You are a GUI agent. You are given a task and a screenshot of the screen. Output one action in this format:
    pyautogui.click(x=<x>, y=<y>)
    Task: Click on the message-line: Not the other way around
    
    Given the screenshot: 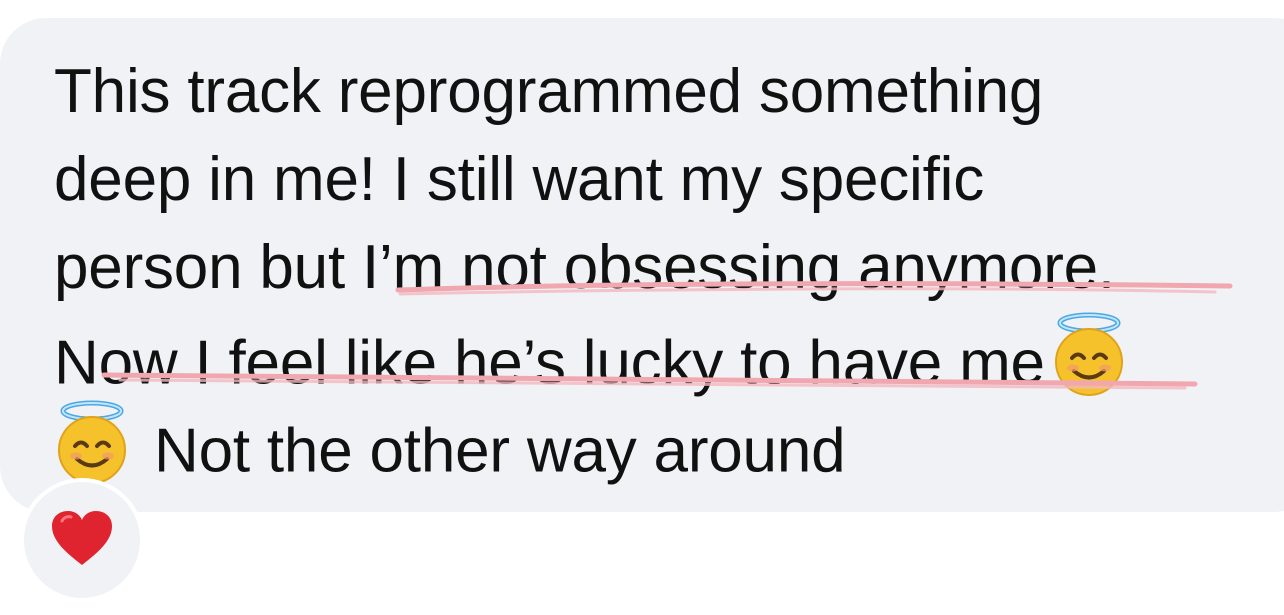 What is the action you would take?
    pyautogui.click(x=450, y=444)
    